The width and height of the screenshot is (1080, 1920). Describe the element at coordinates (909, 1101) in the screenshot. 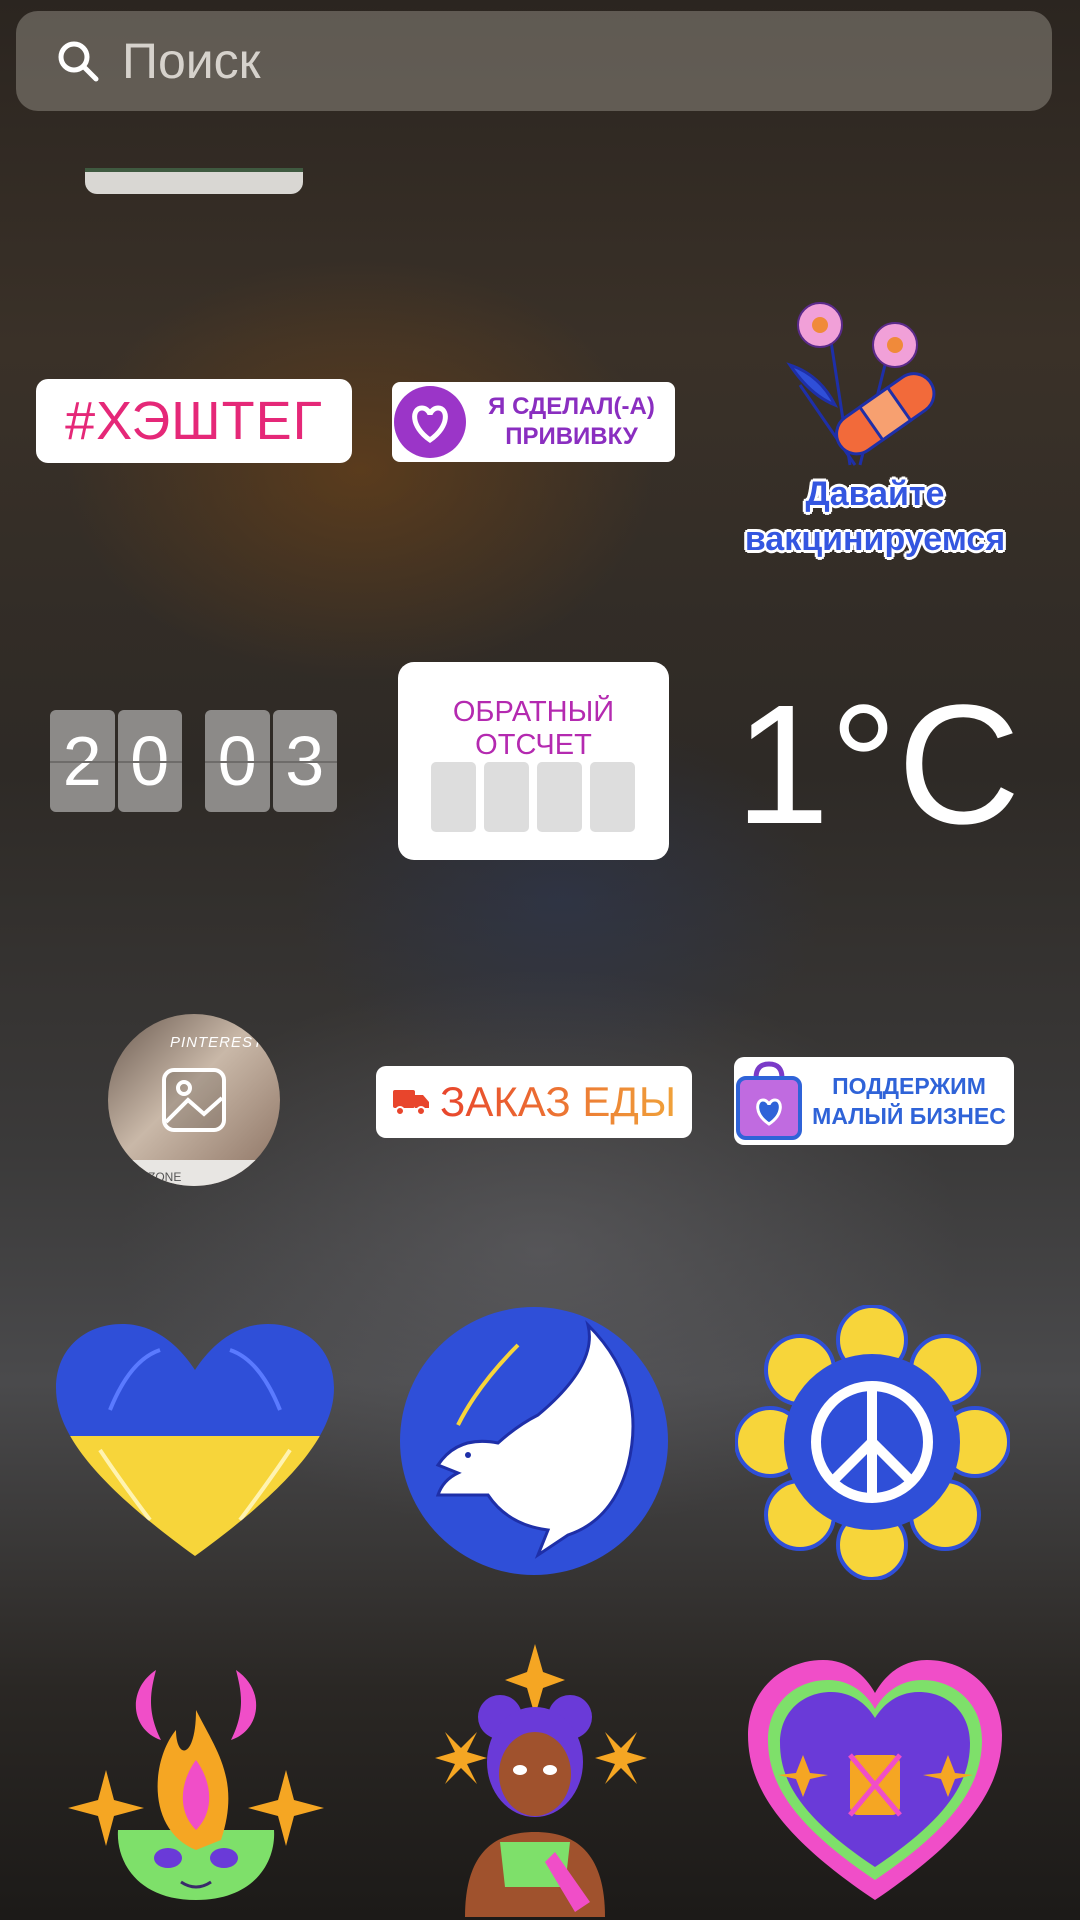

I see `small-business-label: ПОДДЕРЖИМ МАЛЫЙ БИЗНЕС` at that location.